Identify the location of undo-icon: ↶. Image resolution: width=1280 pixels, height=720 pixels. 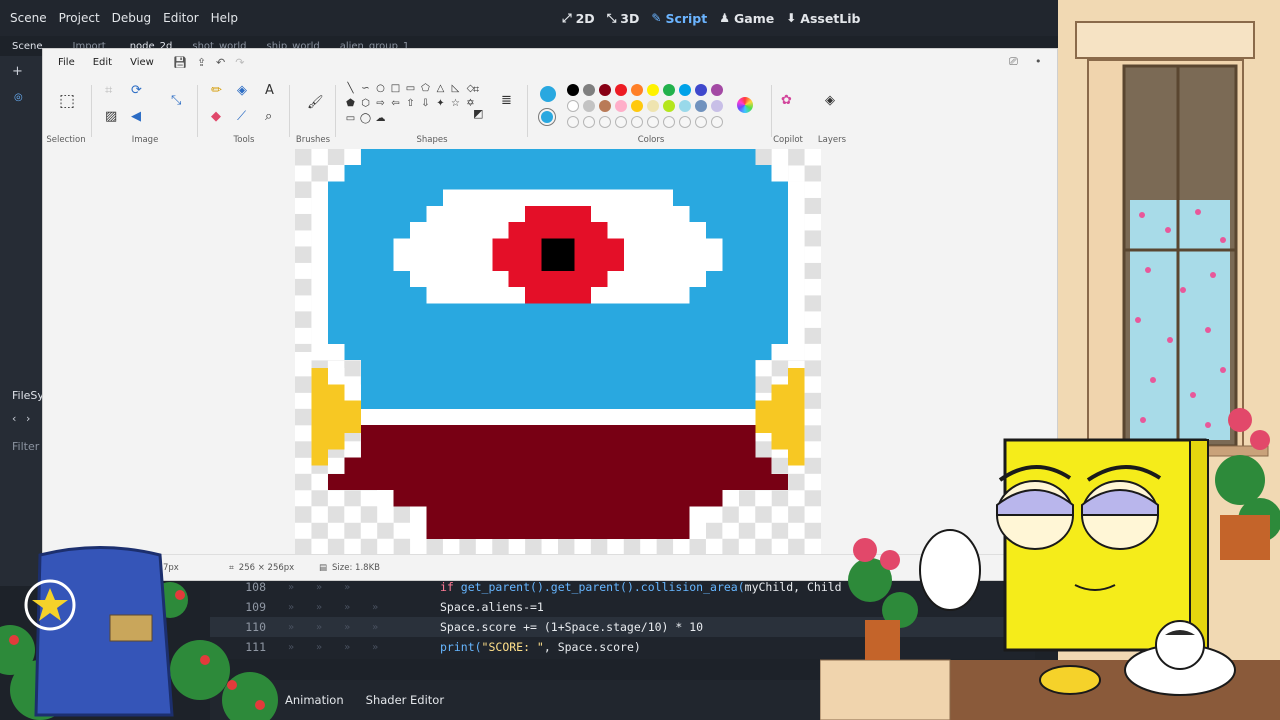
(220, 62).